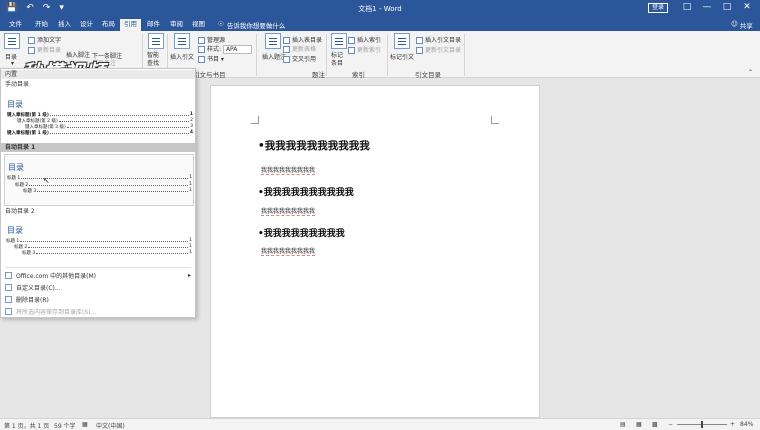 This screenshot has height=430, width=760. I want to click on mark-citation-button: 标记引文, so click(402, 56).